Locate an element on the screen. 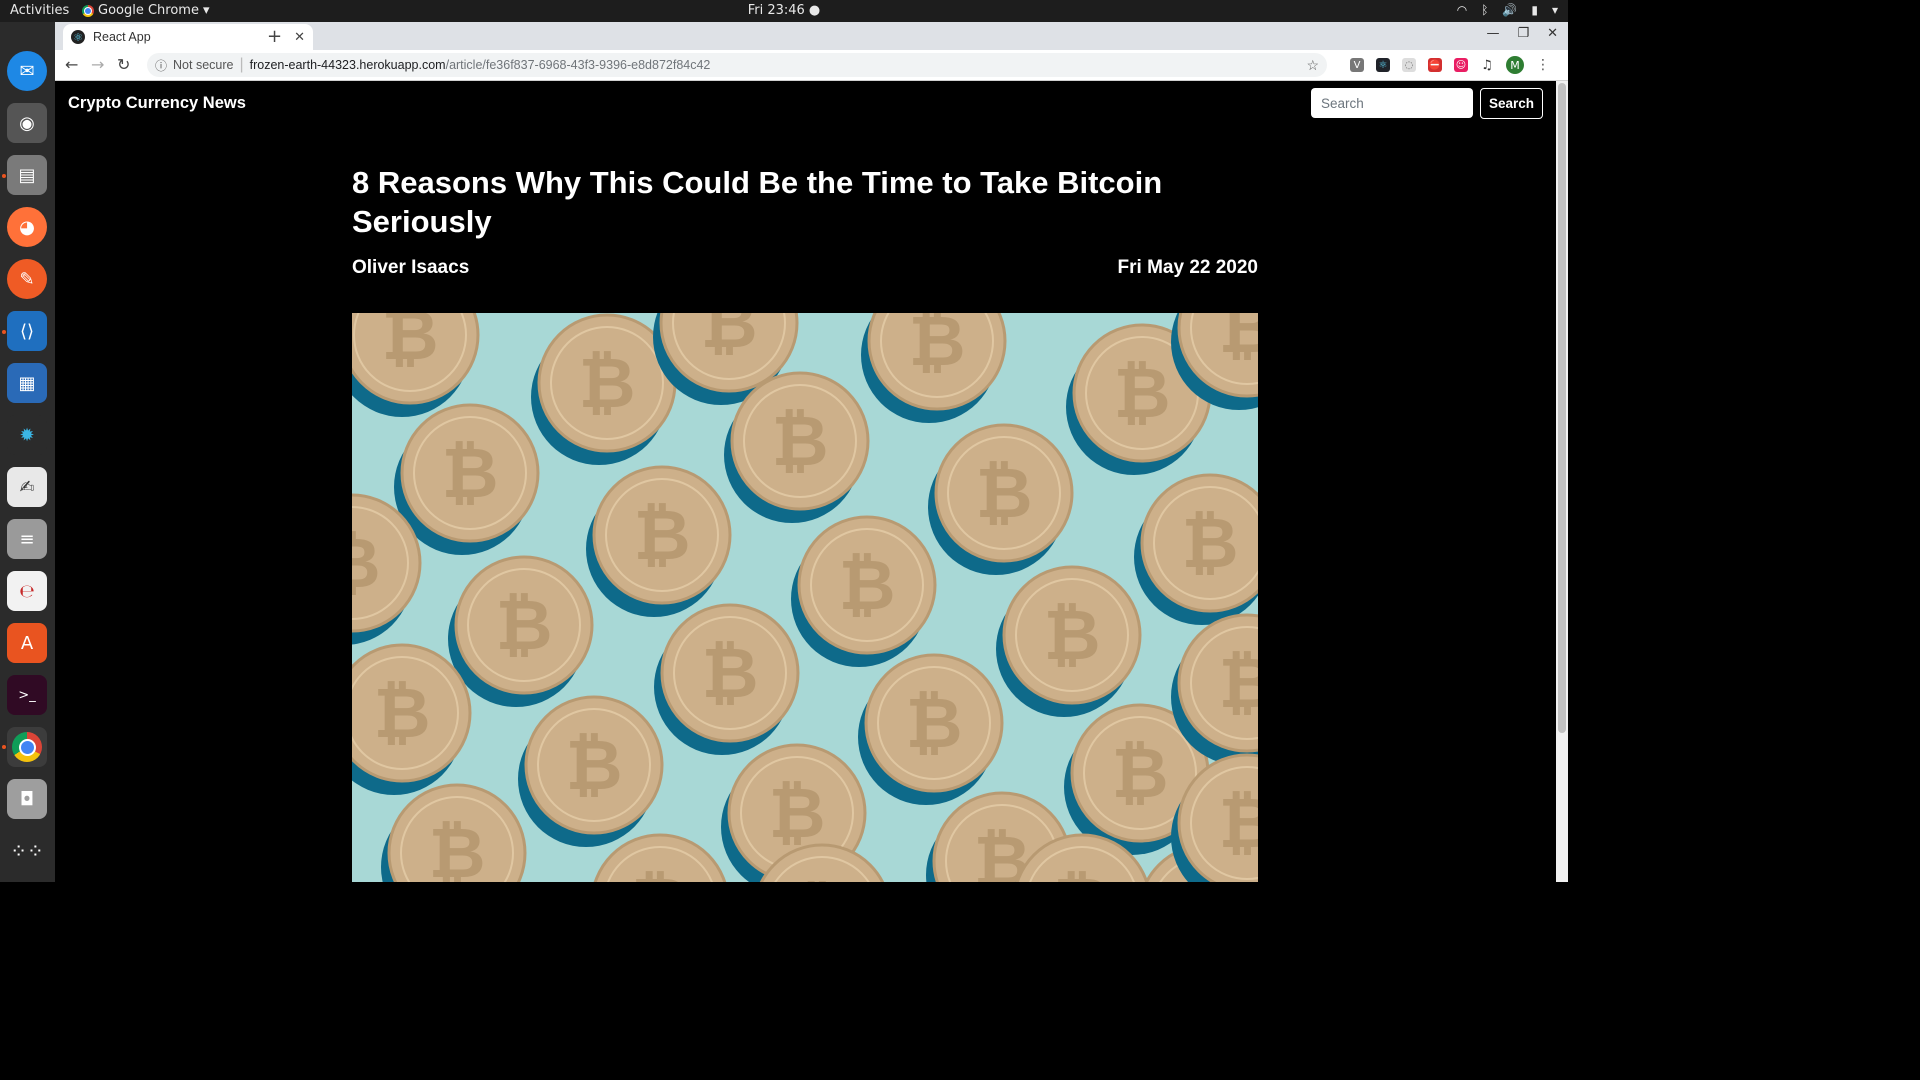 The height and width of the screenshot is (1080, 1920). volume-icon: 🔊 is located at coordinates (1510, 10).